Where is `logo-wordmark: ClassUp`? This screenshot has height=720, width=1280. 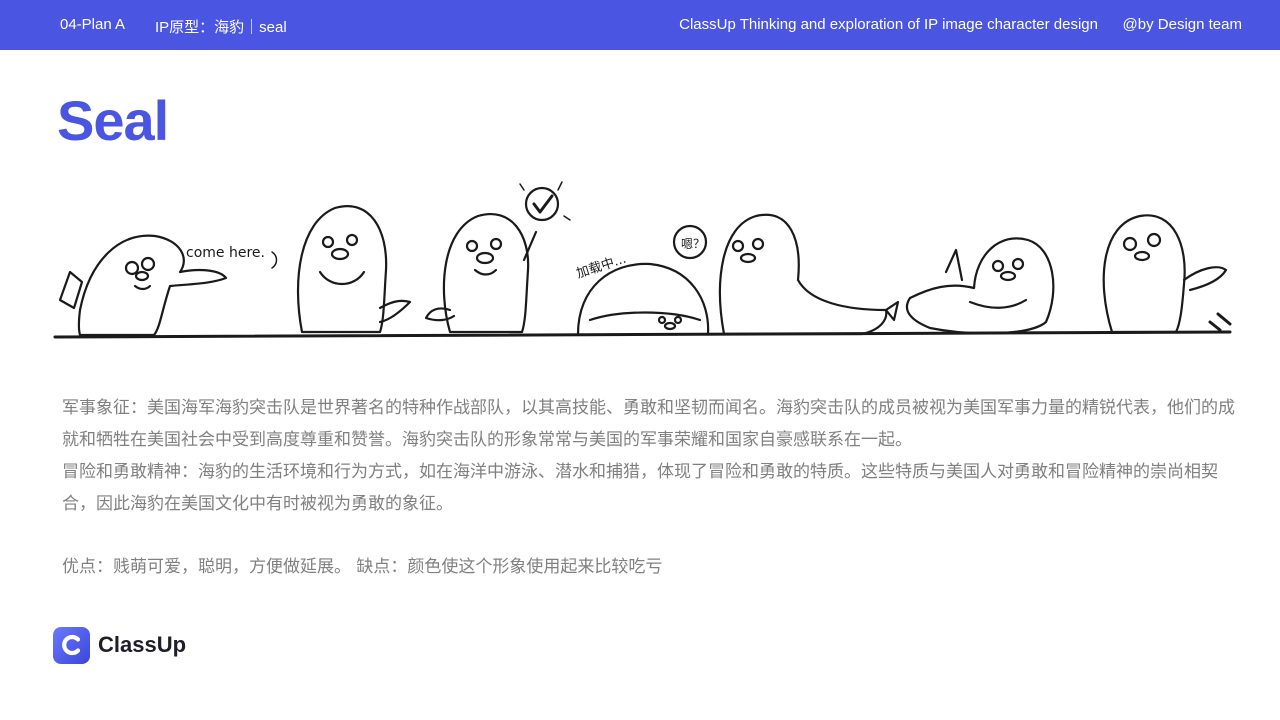
logo-wordmark: ClassUp is located at coordinates (142, 644).